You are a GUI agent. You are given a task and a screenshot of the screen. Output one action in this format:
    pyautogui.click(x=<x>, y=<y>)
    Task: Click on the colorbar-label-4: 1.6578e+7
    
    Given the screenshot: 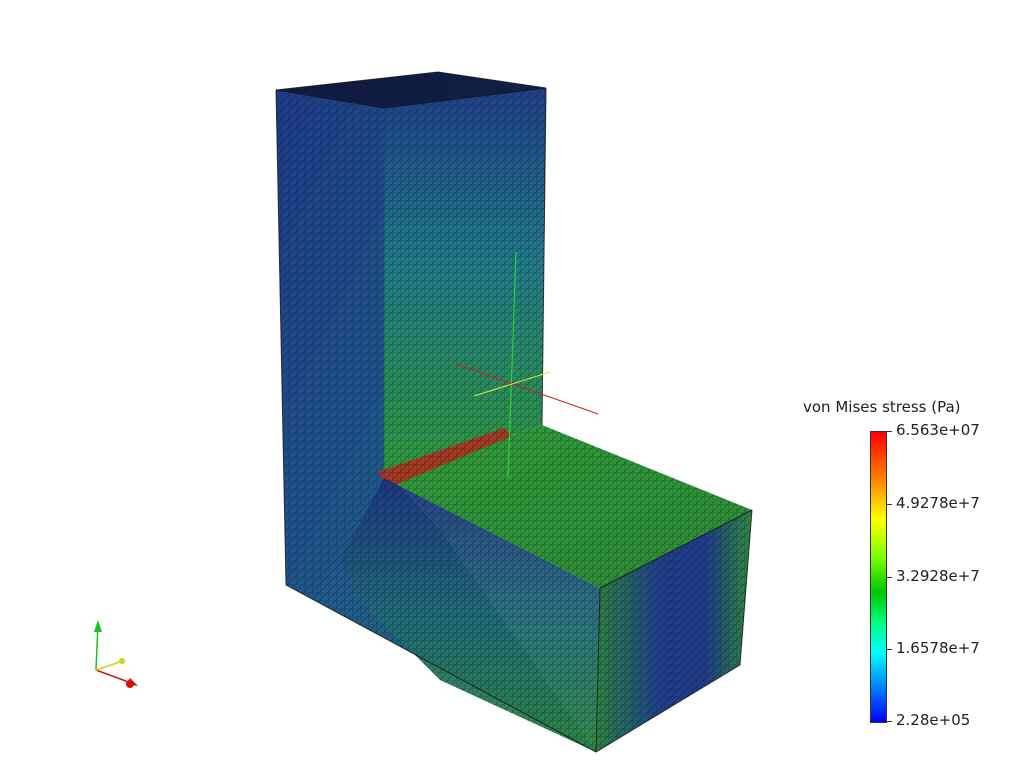 What is the action you would take?
    pyautogui.click(x=938, y=648)
    